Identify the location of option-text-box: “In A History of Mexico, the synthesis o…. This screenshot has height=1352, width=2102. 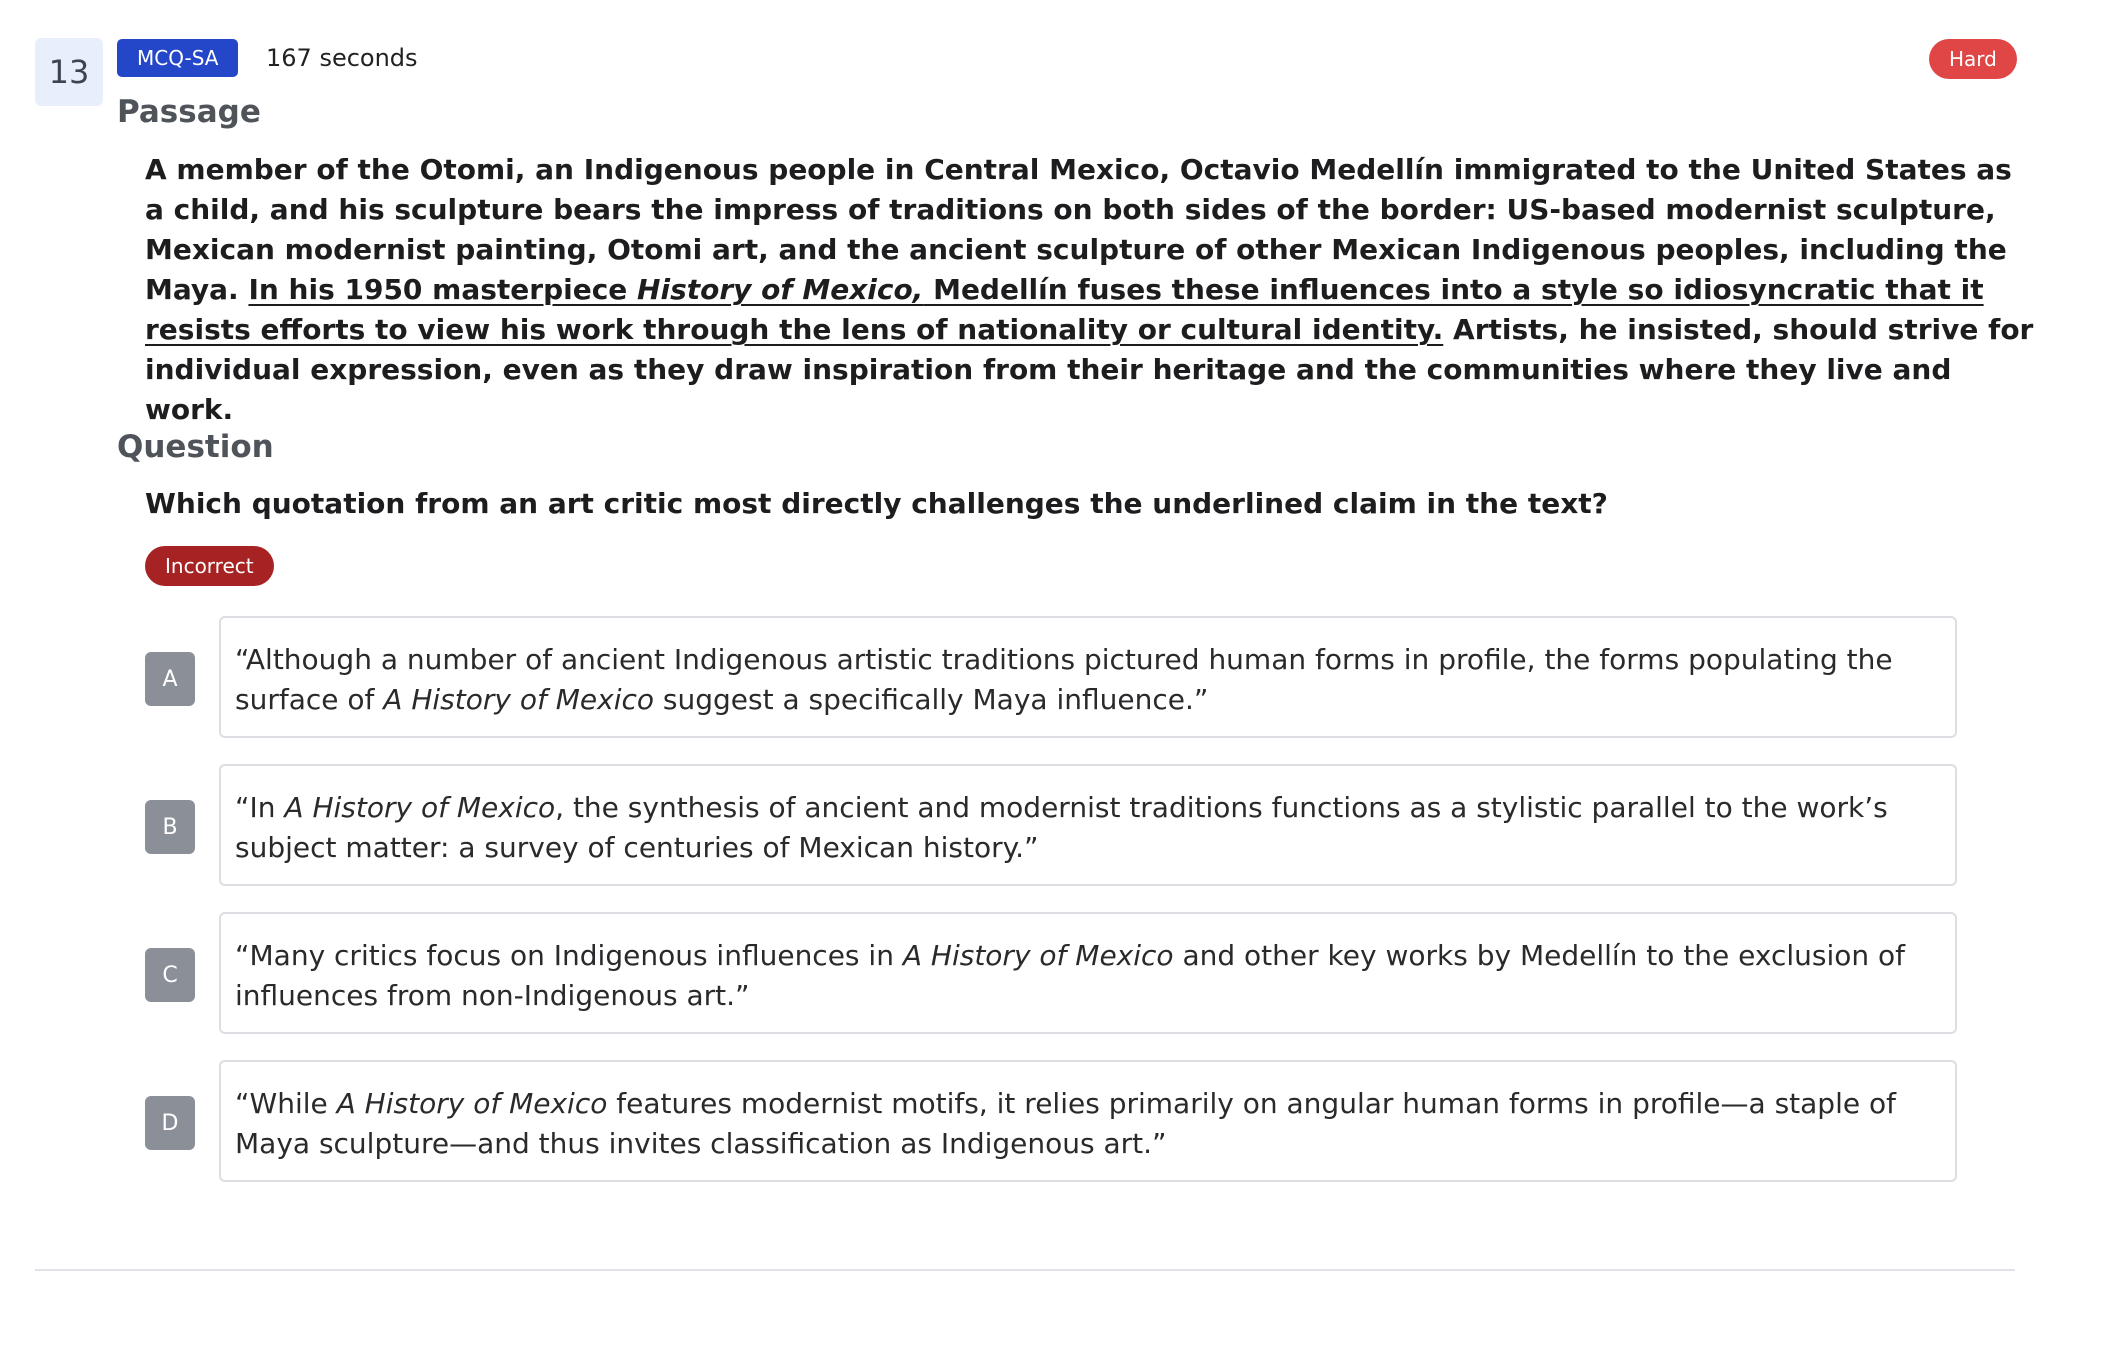
(1088, 825).